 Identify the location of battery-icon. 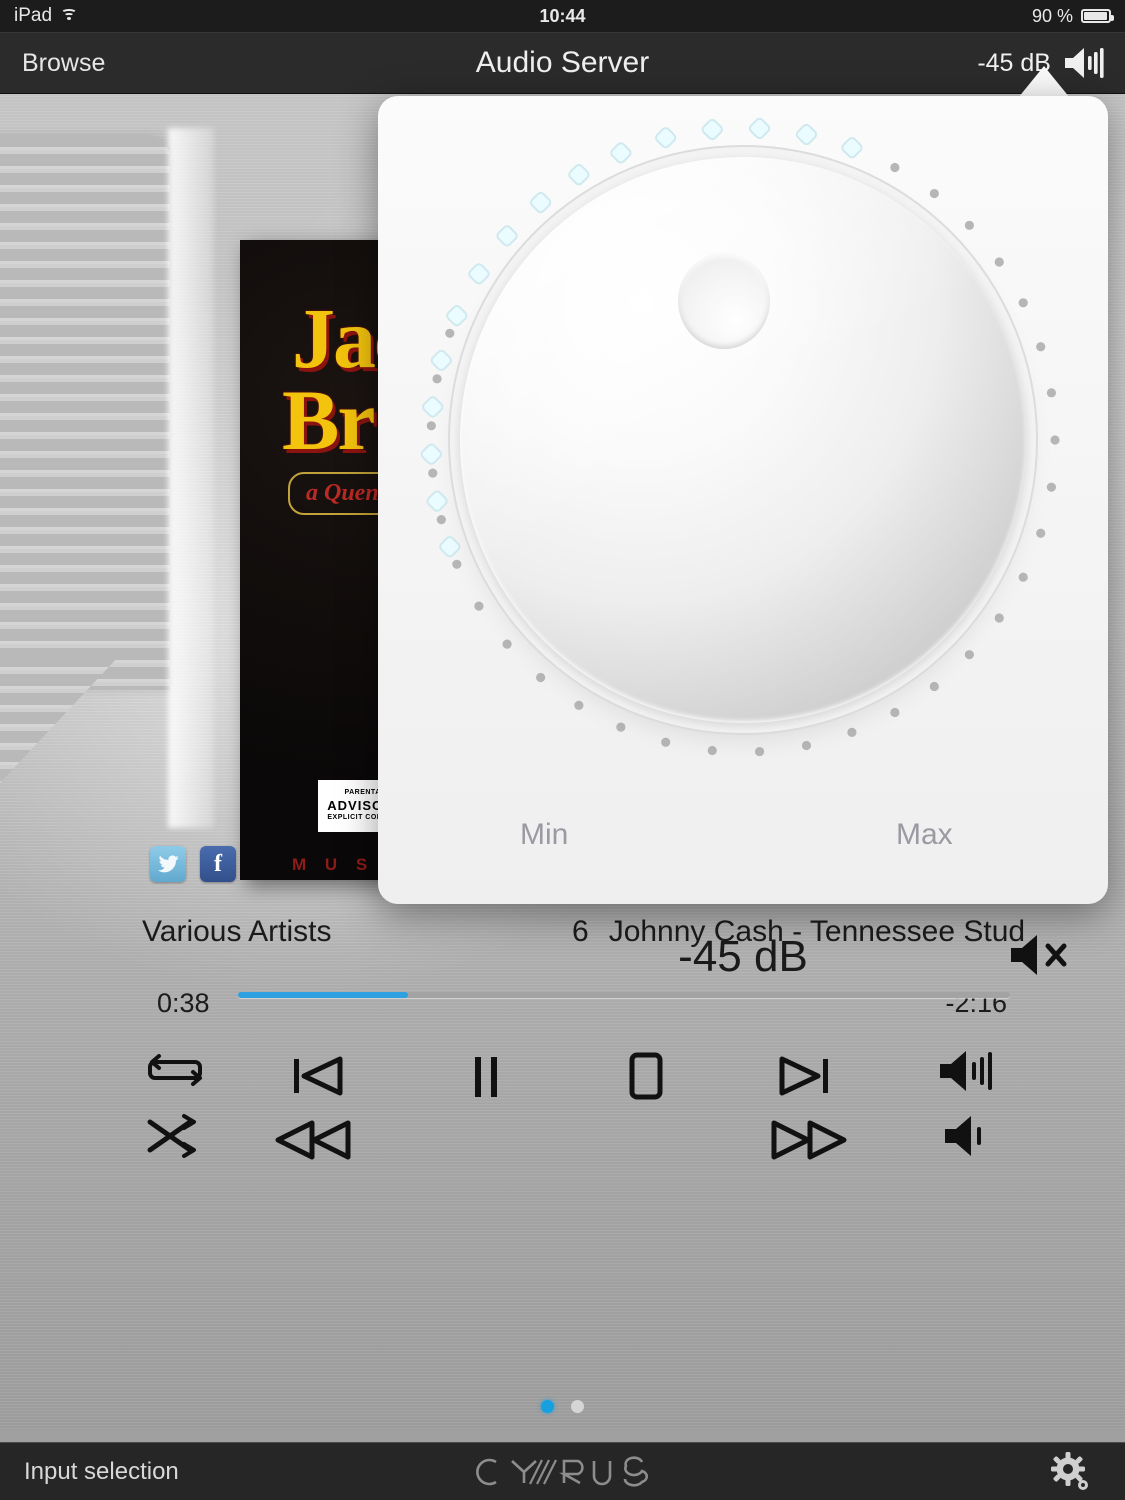
(1097, 16).